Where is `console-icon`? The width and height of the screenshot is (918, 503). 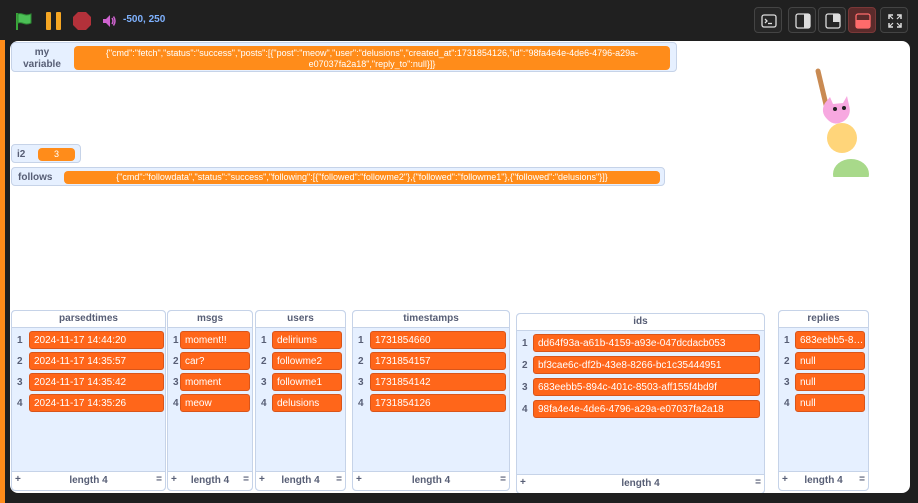
console-icon is located at coordinates (769, 21).